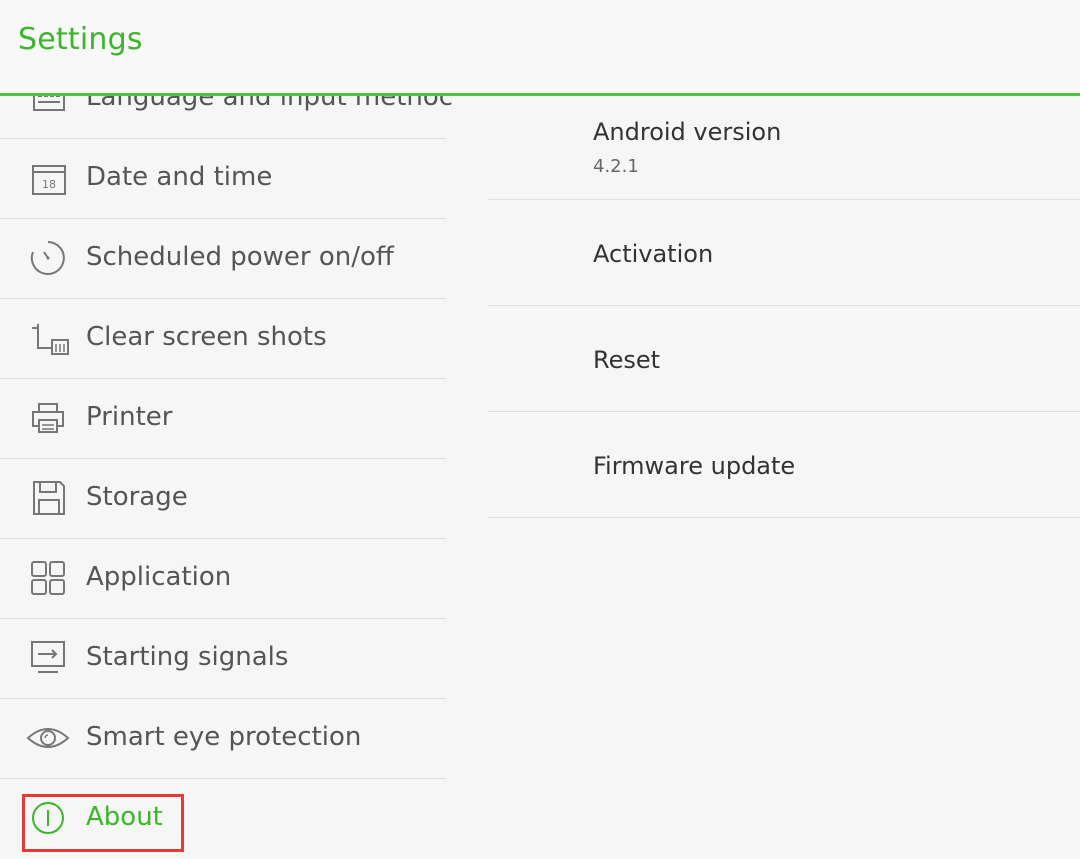 The width and height of the screenshot is (1080, 859). Describe the element at coordinates (137, 497) in the screenshot. I see `sidebar-item-label: Storage` at that location.